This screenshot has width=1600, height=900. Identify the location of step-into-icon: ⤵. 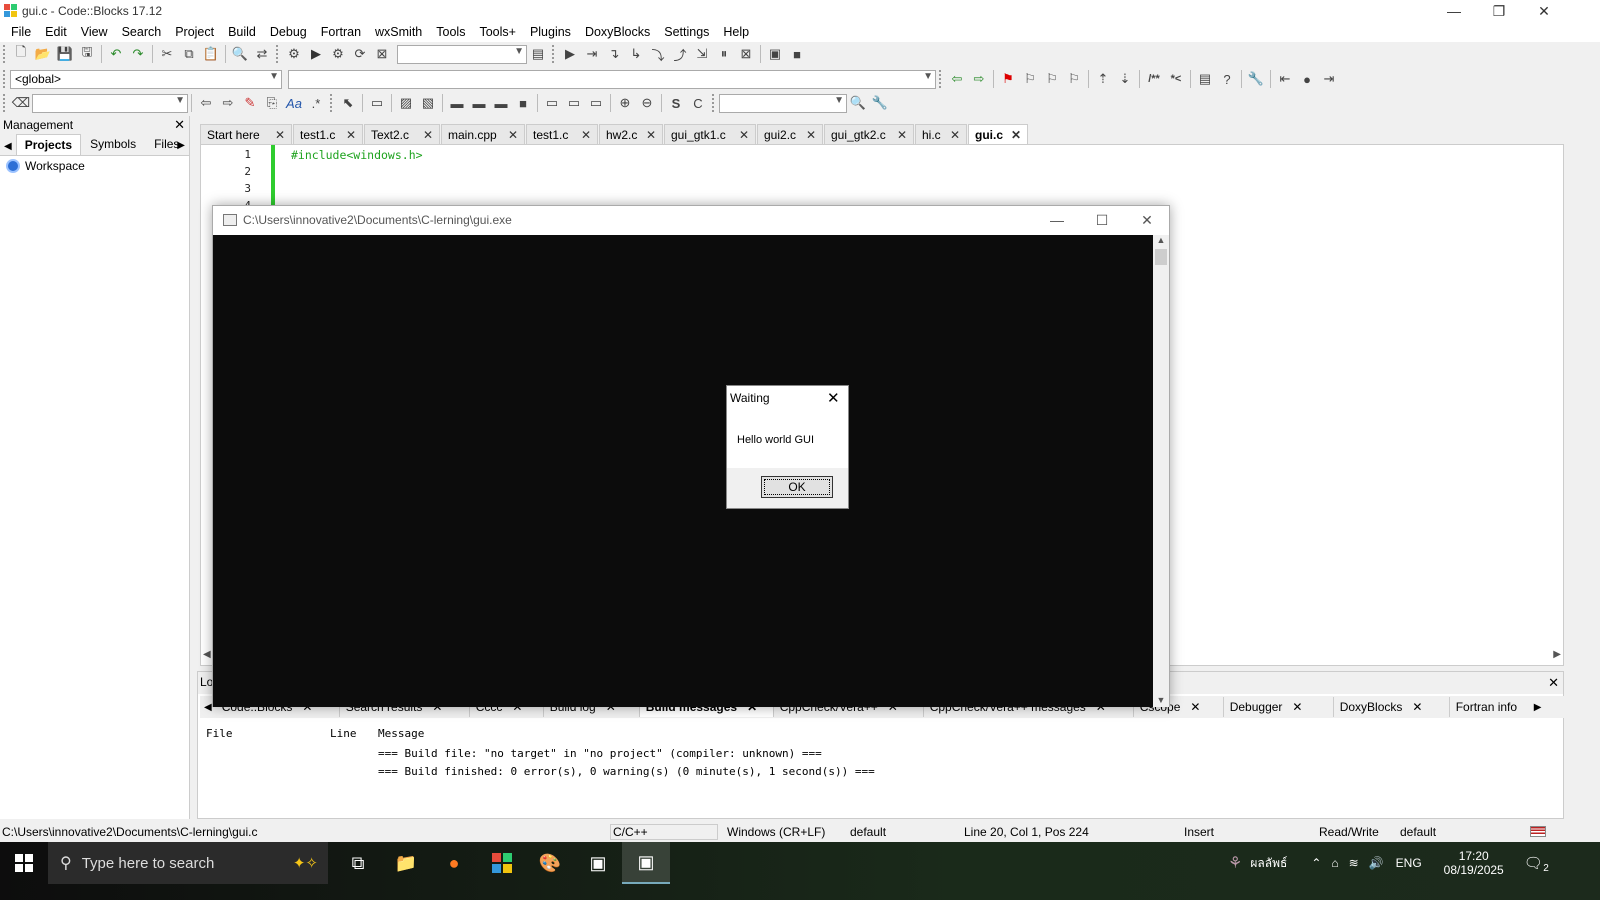
(658, 54).